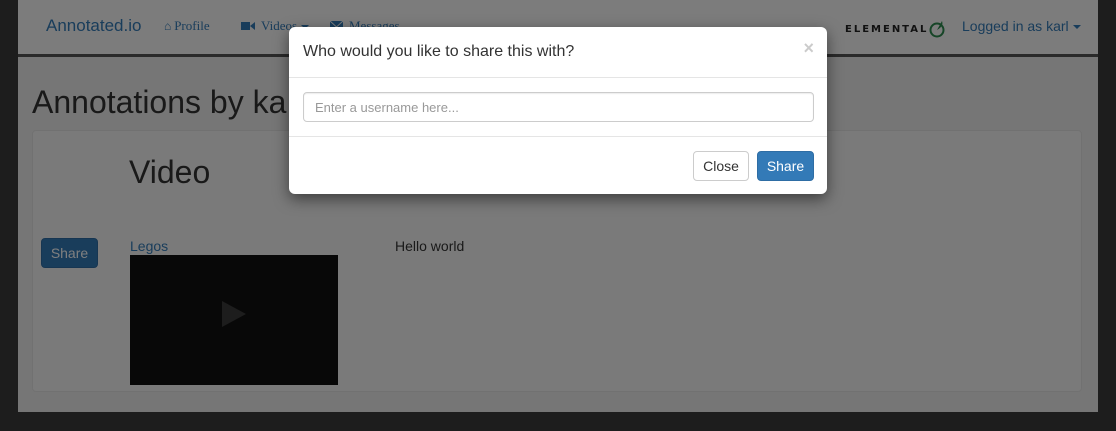  Describe the element at coordinates (785, 166) in the screenshot. I see `share-button: Share` at that location.